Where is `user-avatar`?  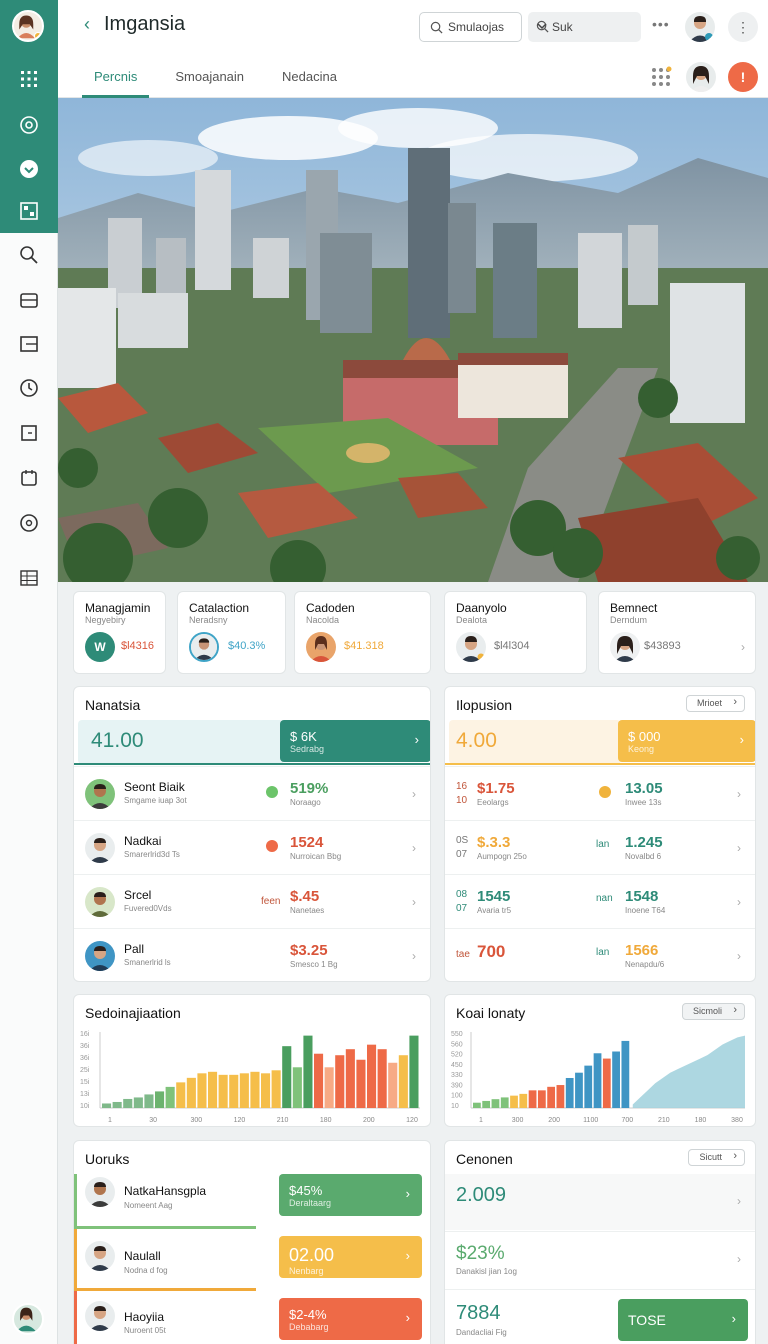 user-avatar is located at coordinates (28, 26).